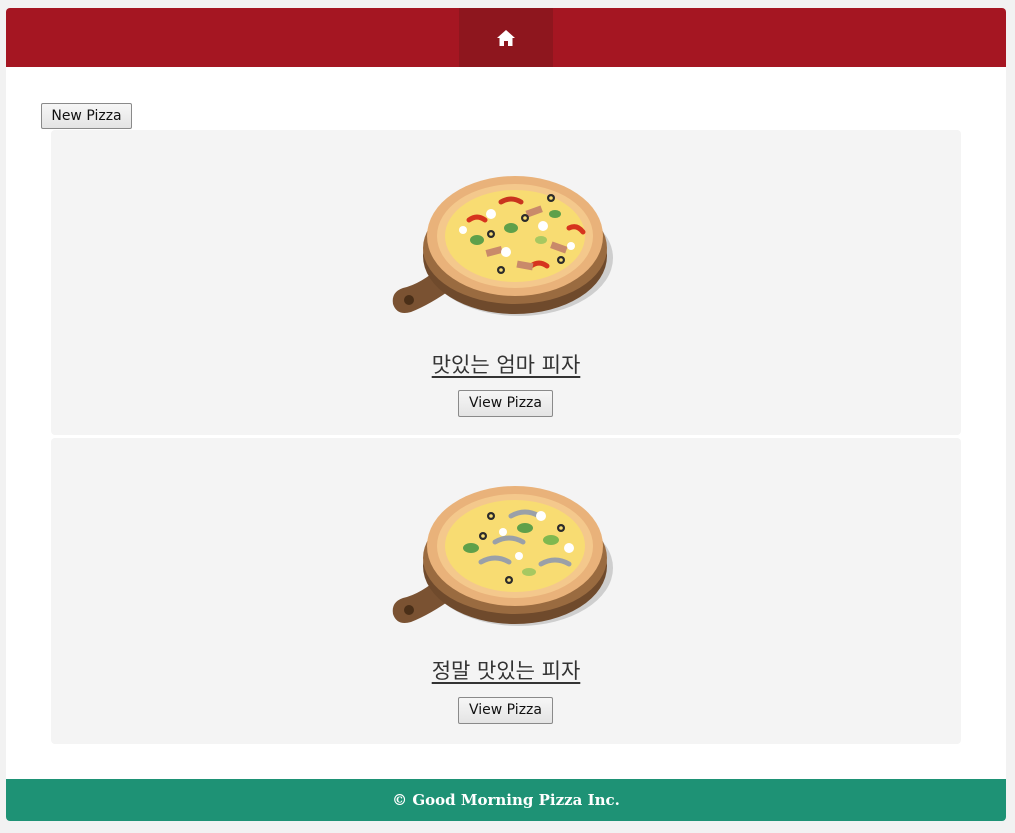 Image resolution: width=1015 pixels, height=833 pixels. I want to click on home-icon, so click(506, 37).